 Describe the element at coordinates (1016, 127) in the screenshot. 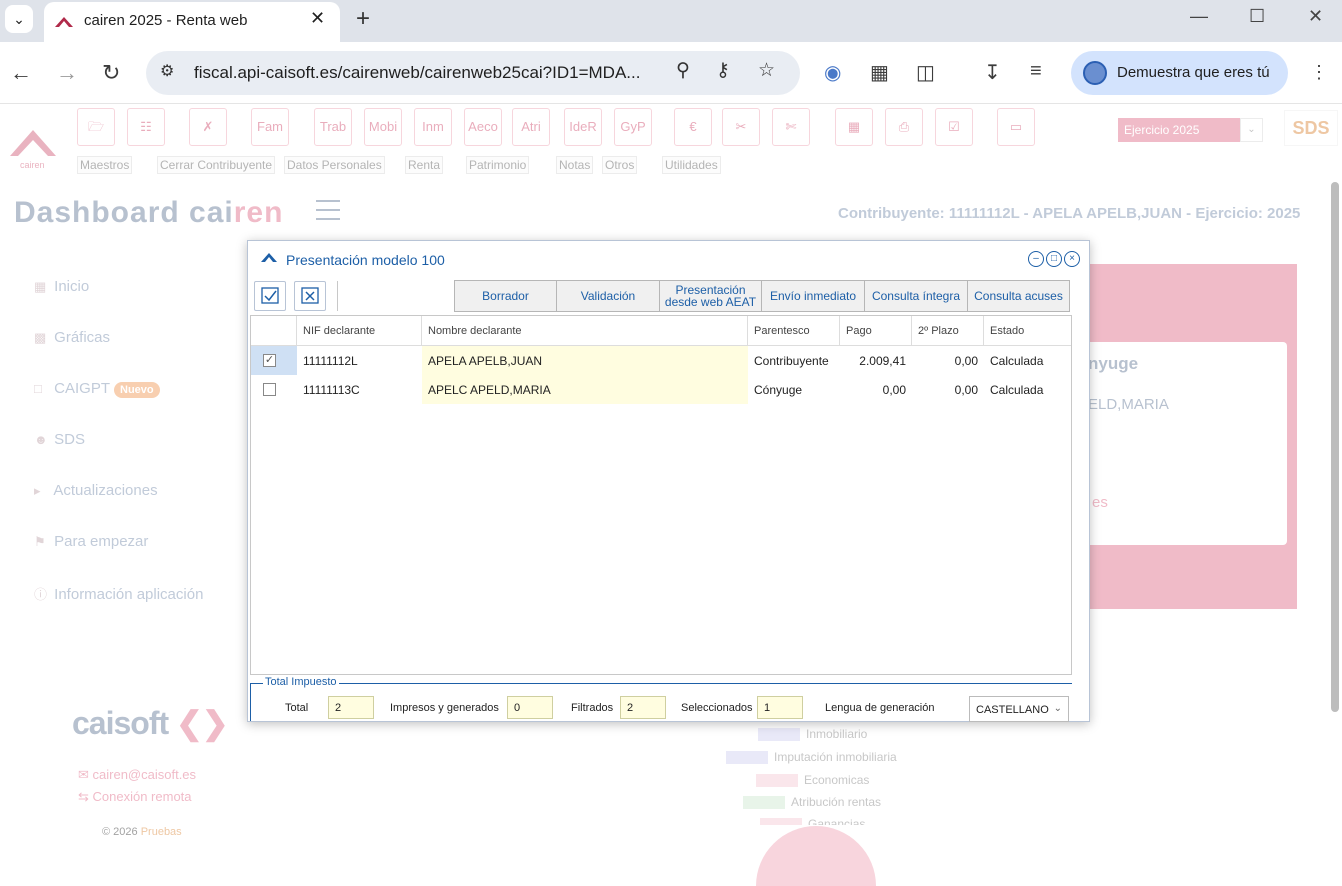

I see `blank-page-icon: ▭` at that location.